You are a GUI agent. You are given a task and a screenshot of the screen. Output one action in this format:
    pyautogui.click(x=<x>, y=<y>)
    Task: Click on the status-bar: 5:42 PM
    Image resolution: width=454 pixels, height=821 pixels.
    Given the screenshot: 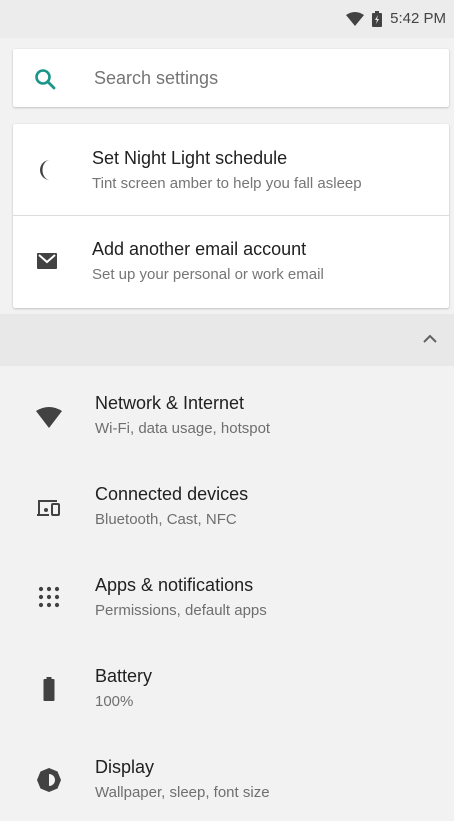 What is the action you would take?
    pyautogui.click(x=227, y=19)
    